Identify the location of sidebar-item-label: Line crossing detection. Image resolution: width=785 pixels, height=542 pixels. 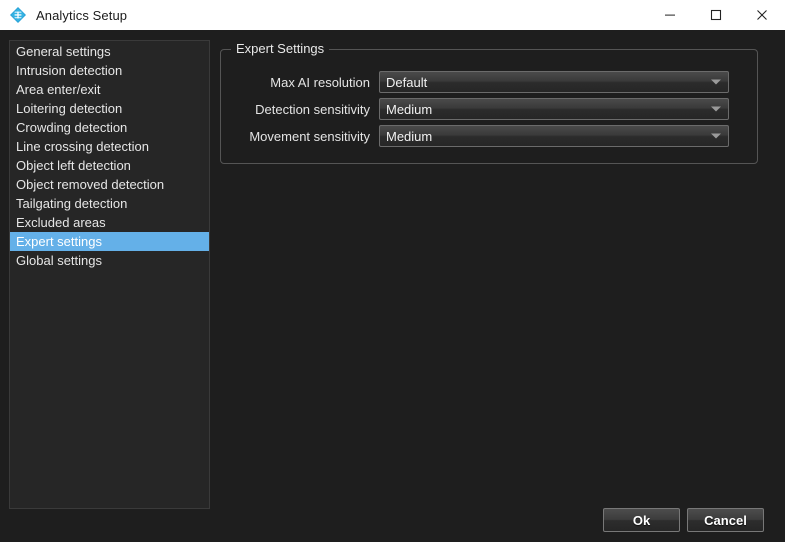
(82, 146).